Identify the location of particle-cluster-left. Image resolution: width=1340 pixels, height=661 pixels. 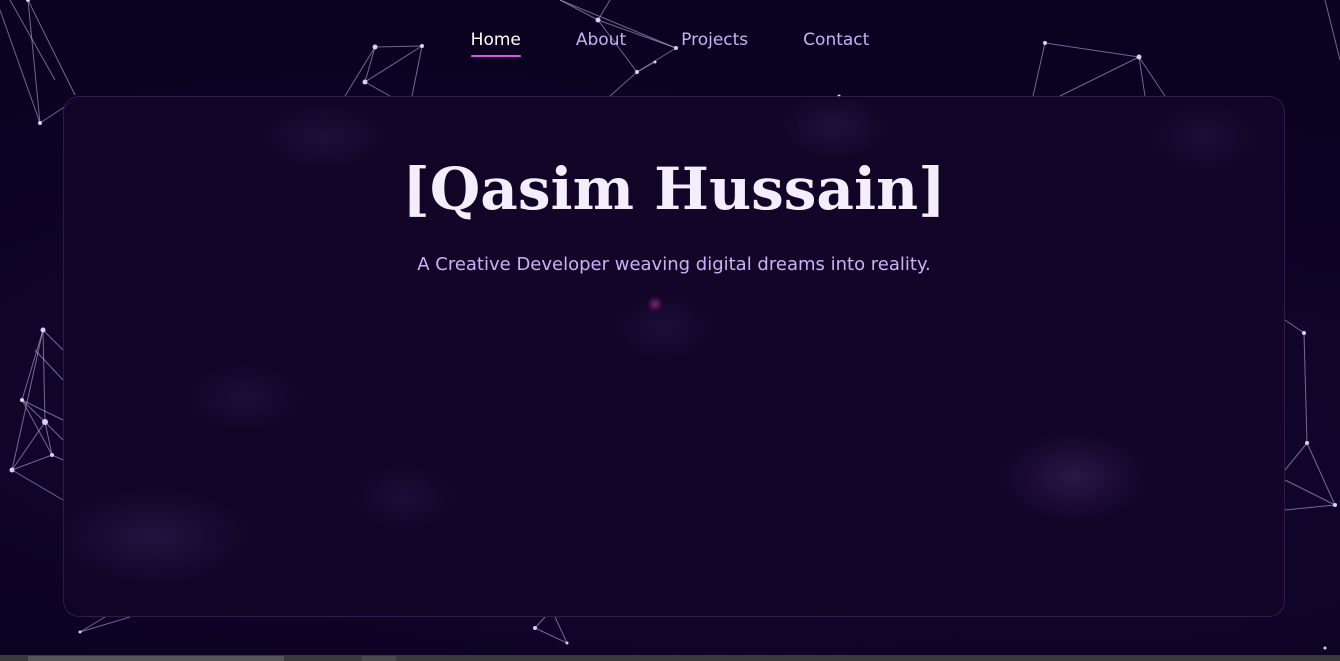
(36, 414).